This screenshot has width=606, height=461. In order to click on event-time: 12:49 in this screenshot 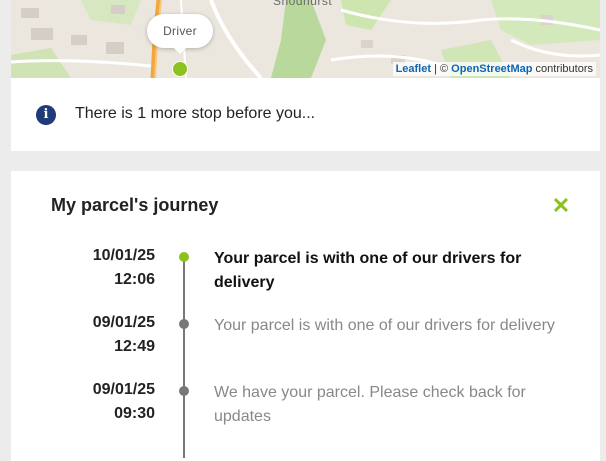, I will do `click(134, 346)`.